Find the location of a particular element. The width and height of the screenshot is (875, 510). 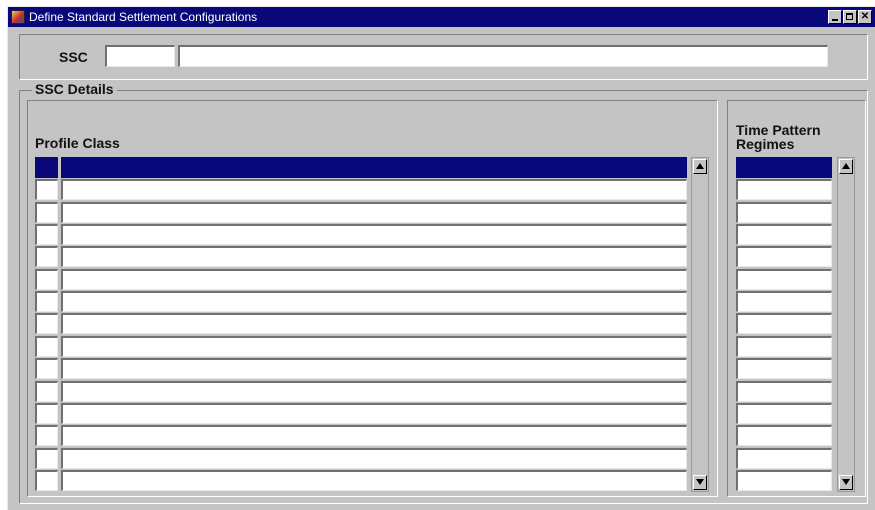

close-icon: ✕ is located at coordinates (865, 17).